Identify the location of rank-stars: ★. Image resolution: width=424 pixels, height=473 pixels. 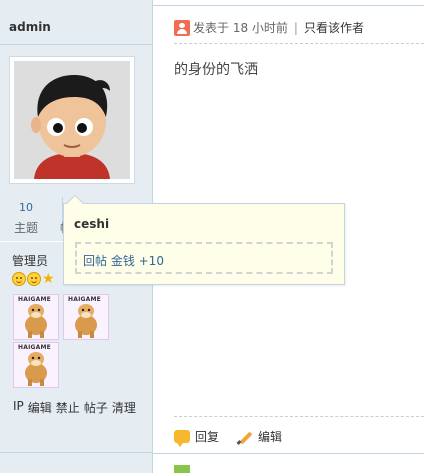
(34, 280).